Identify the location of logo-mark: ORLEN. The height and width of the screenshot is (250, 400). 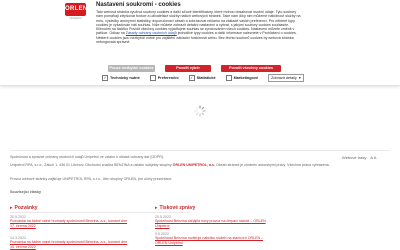
(76, 9).